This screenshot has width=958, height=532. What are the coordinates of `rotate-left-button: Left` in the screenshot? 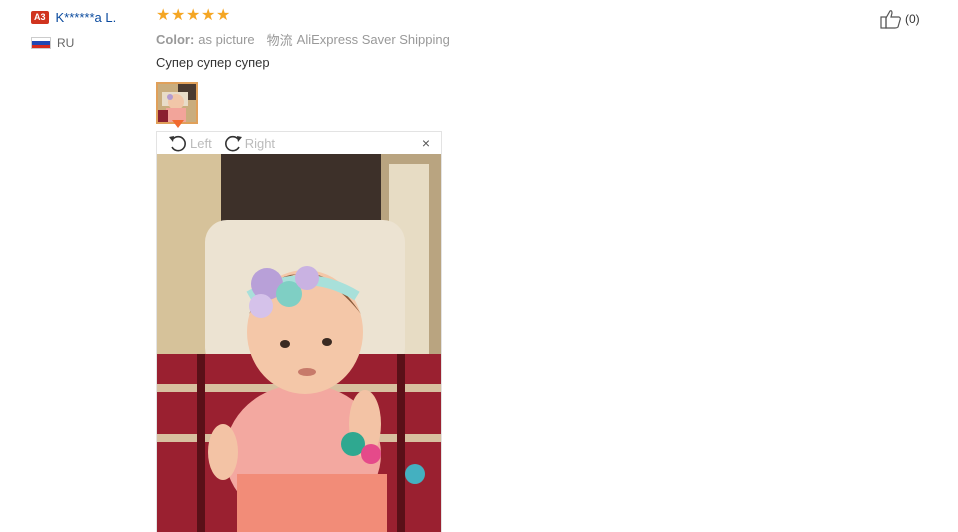 It's located at (189, 143).